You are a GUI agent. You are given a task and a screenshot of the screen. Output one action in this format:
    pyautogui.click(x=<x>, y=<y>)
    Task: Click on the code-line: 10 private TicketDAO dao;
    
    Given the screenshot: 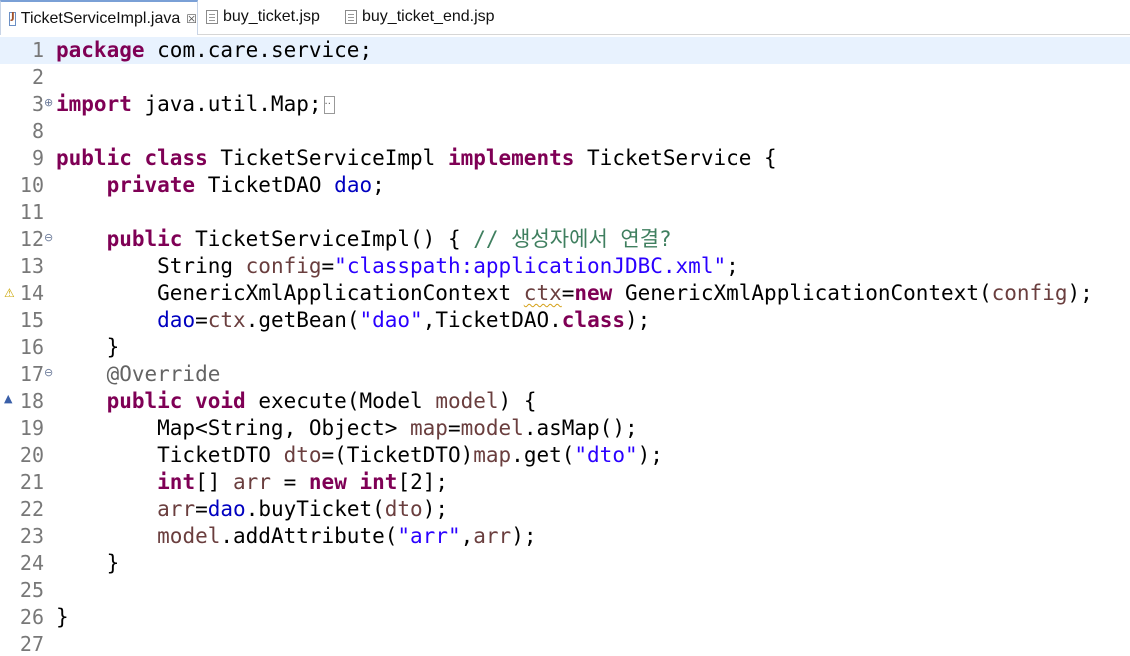 What is the action you would take?
    pyautogui.click(x=565, y=185)
    